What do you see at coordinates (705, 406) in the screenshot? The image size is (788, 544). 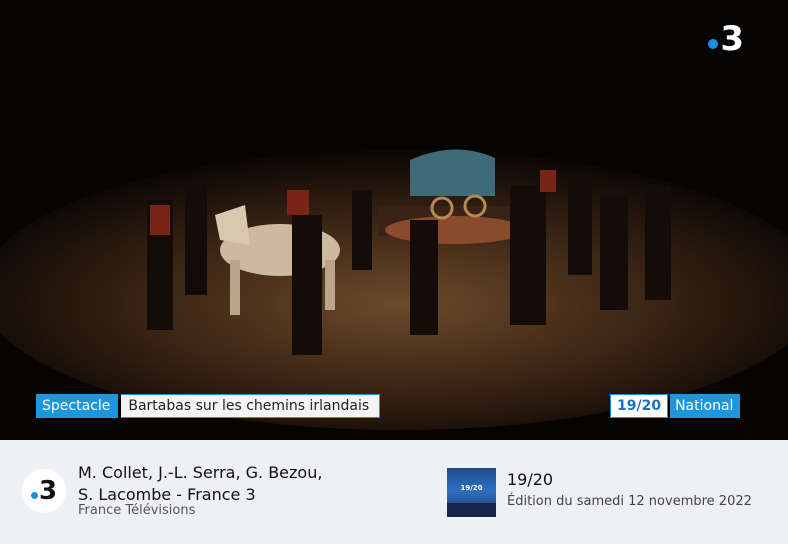 I see `region-name: National` at bounding box center [705, 406].